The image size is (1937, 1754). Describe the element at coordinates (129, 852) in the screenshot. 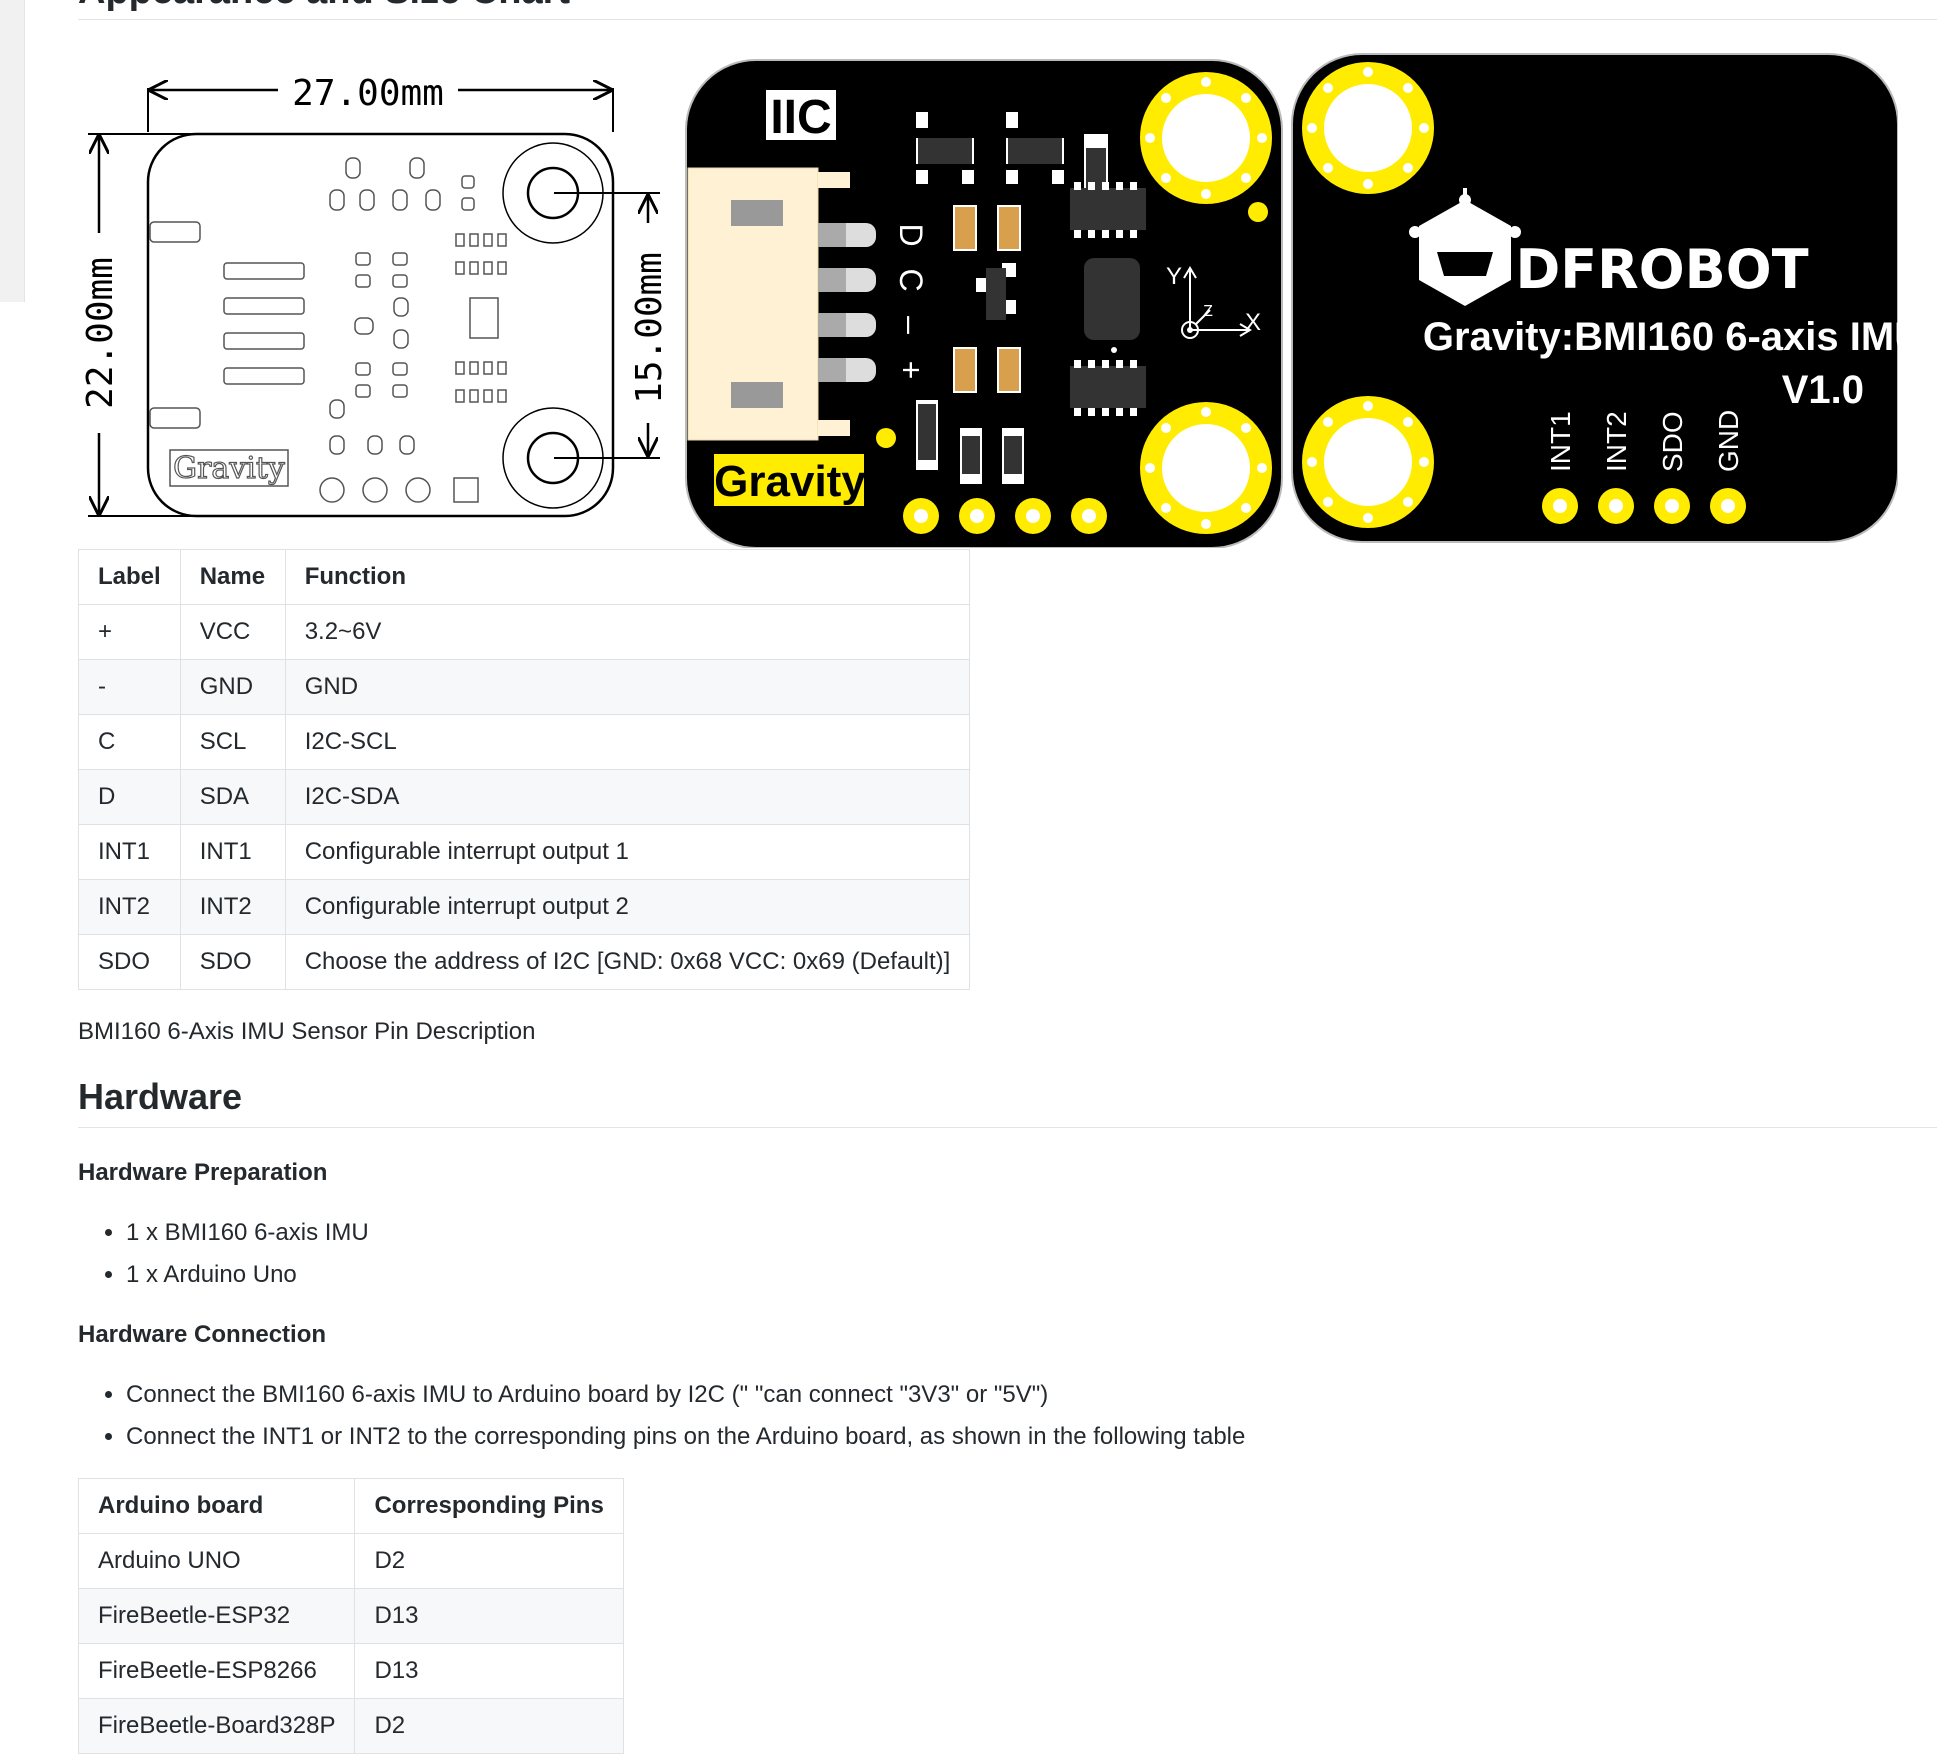

I see `cell-label: INT1` at that location.